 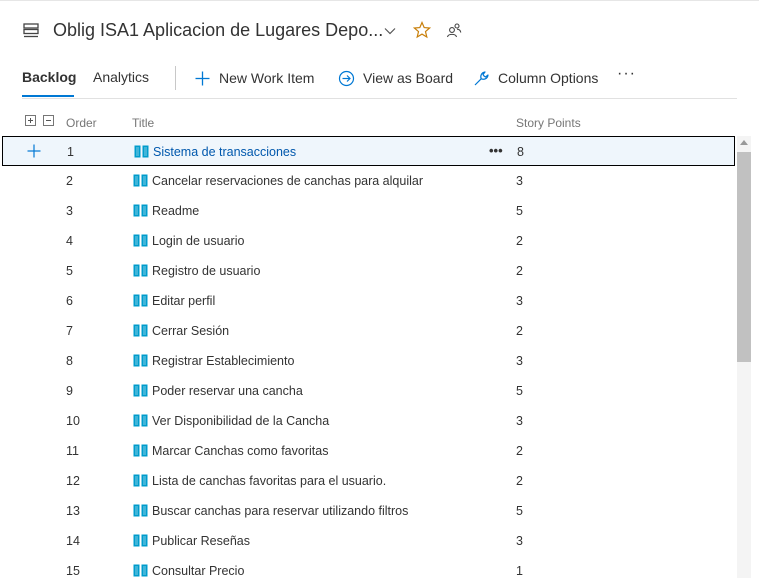 What do you see at coordinates (198, 241) in the screenshot?
I see `work-item-title-link: Login de usuario` at bounding box center [198, 241].